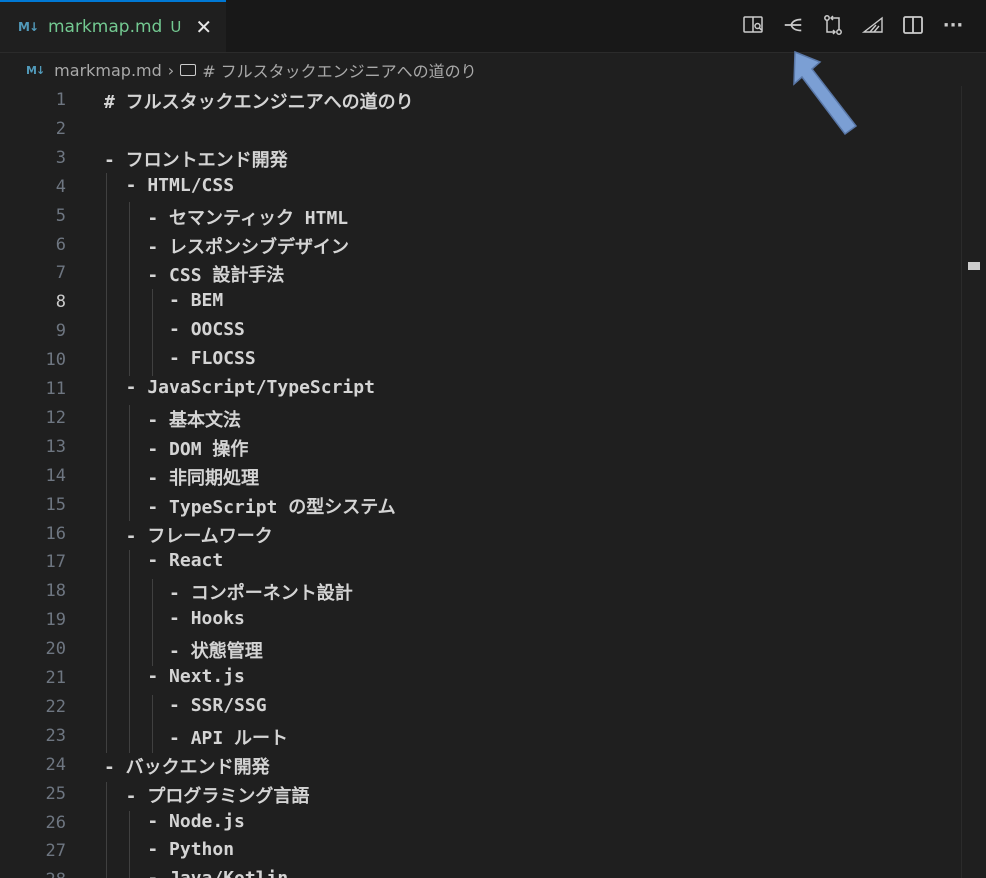 The height and width of the screenshot is (878, 986). Describe the element at coordinates (55, 678) in the screenshot. I see `line-number: 21` at that location.